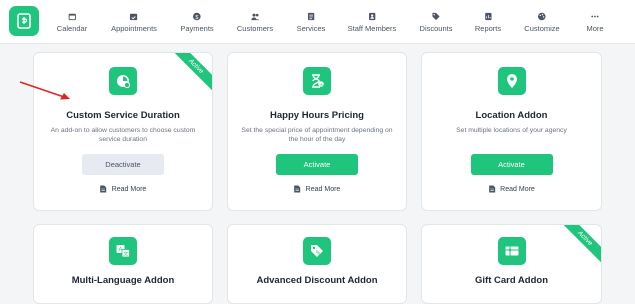 The width and height of the screenshot is (635, 304). What do you see at coordinates (488, 28) in the screenshot?
I see `nav-label: Reports` at bounding box center [488, 28].